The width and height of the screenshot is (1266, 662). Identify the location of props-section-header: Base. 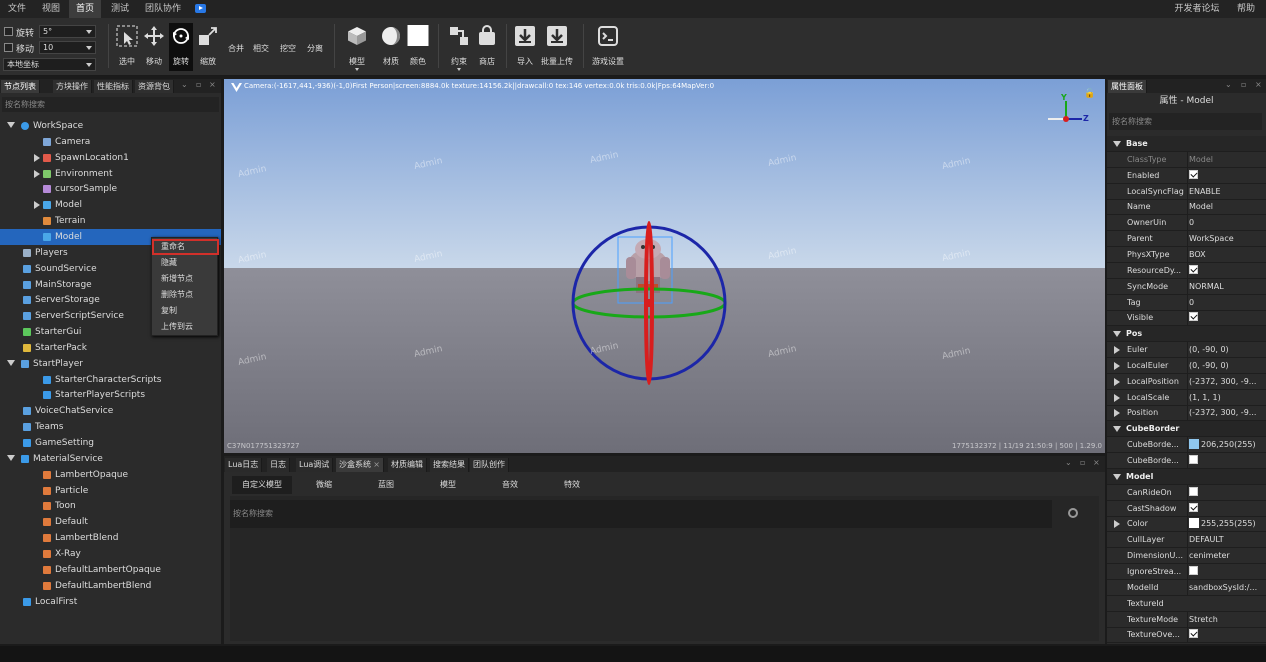
(1186, 144).